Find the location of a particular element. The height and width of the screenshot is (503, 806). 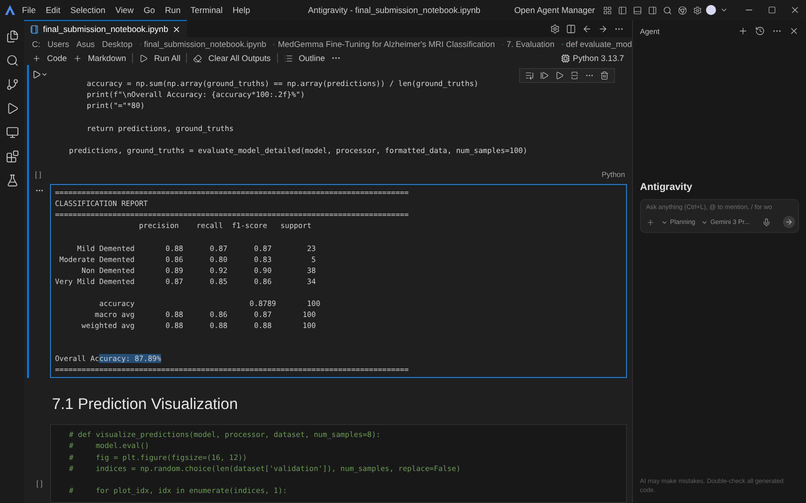

split-editor-icon is located at coordinates (571, 29).